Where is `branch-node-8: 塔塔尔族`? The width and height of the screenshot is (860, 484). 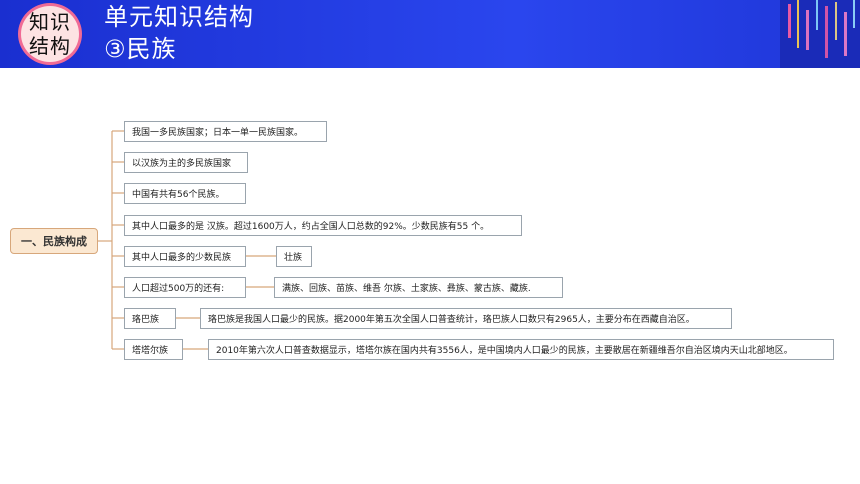
branch-node-8: 塔塔尔族 is located at coordinates (153, 349).